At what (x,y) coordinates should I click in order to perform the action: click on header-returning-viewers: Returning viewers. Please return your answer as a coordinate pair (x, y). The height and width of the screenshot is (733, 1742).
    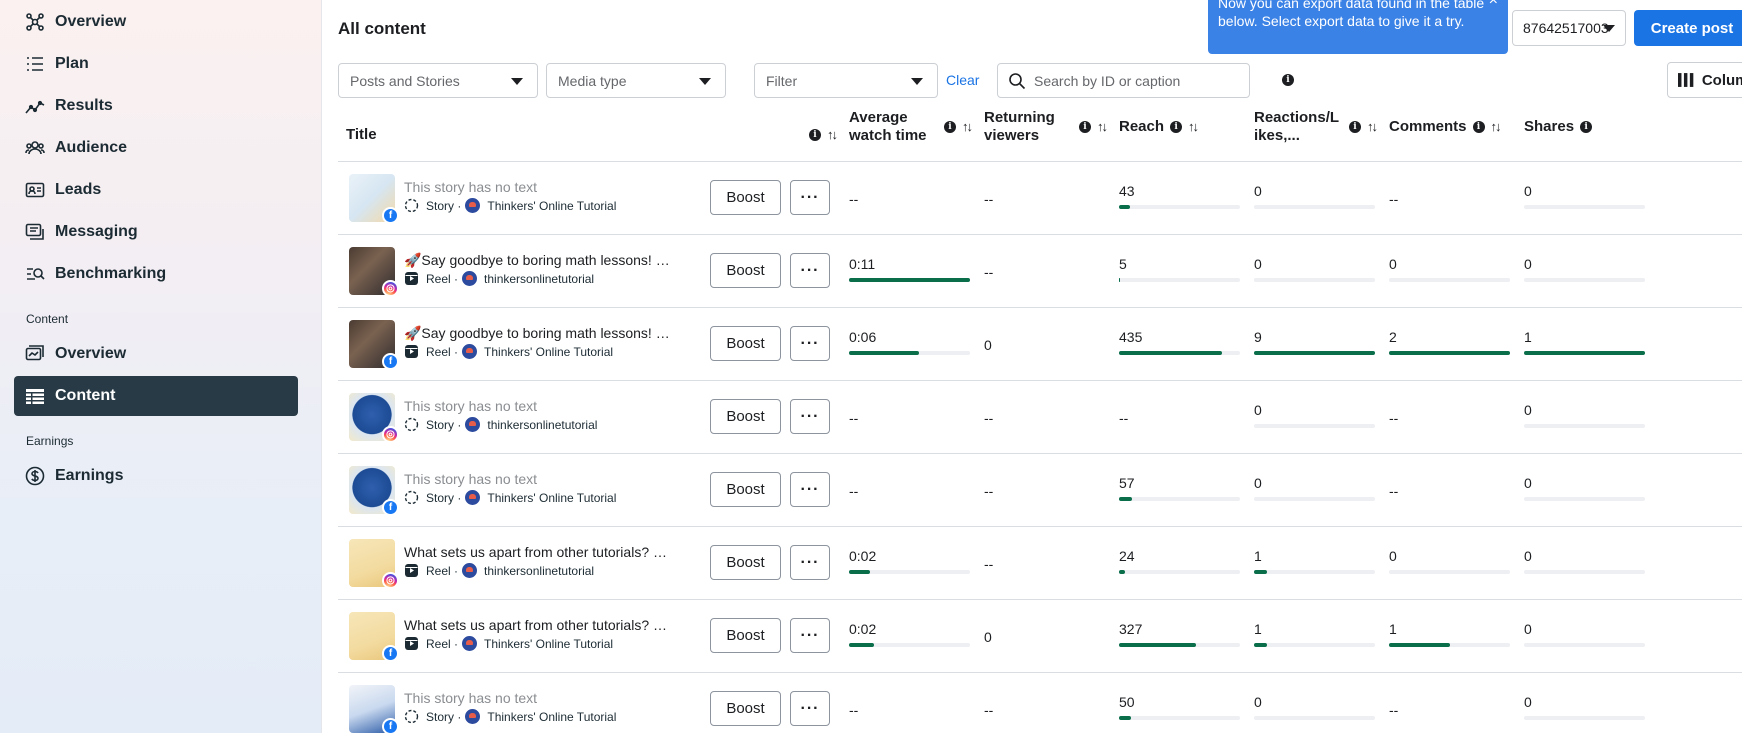
    Looking at the image, I should click on (1027, 127).